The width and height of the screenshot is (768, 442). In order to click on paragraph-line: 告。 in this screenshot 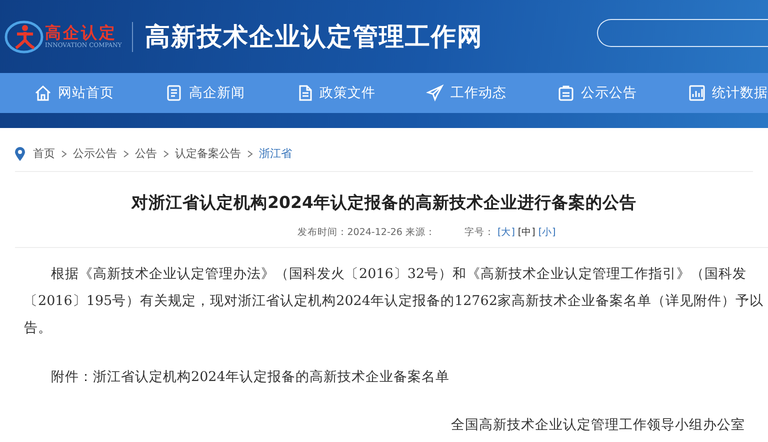, I will do `click(38, 328)`.